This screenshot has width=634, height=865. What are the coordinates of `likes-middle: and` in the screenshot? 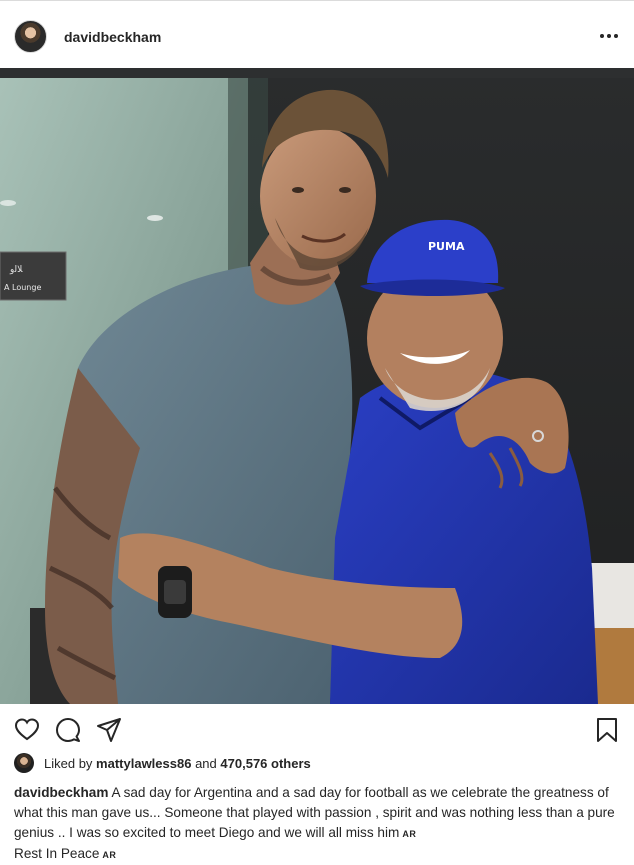 It's located at (206, 763).